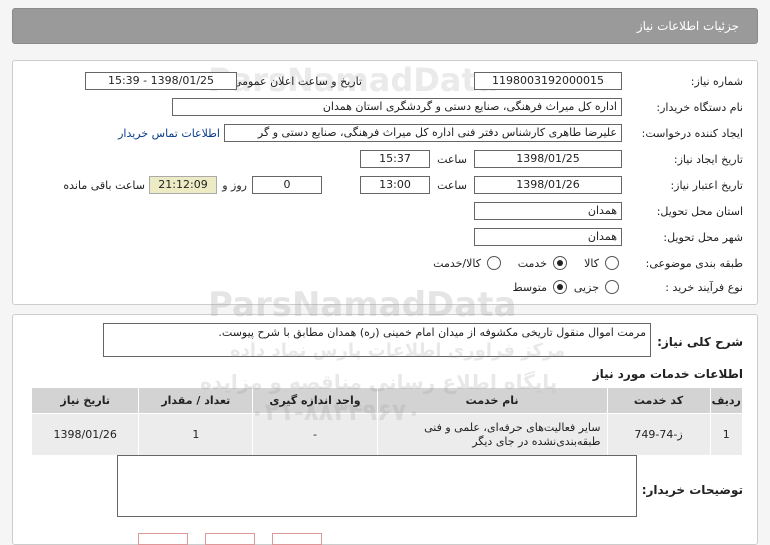  I want to click on days-label: روز و, so click(234, 185).